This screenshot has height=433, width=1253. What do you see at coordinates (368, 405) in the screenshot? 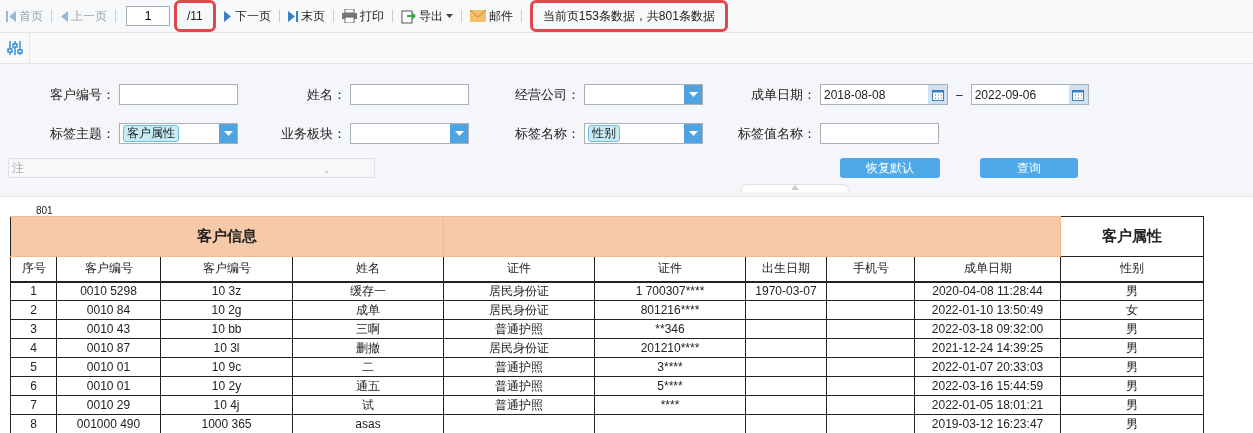
I see `table-cell: 试` at bounding box center [368, 405].